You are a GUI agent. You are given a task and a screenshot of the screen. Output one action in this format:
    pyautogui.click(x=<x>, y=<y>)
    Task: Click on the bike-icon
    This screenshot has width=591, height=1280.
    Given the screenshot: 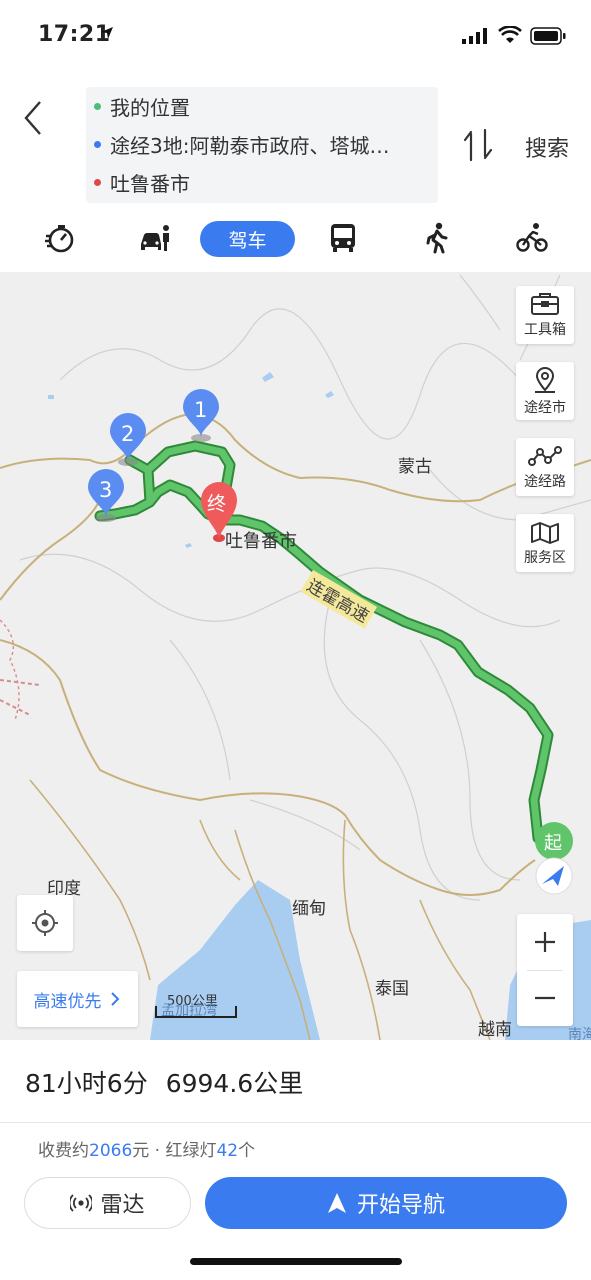 What is the action you would take?
    pyautogui.click(x=532, y=238)
    